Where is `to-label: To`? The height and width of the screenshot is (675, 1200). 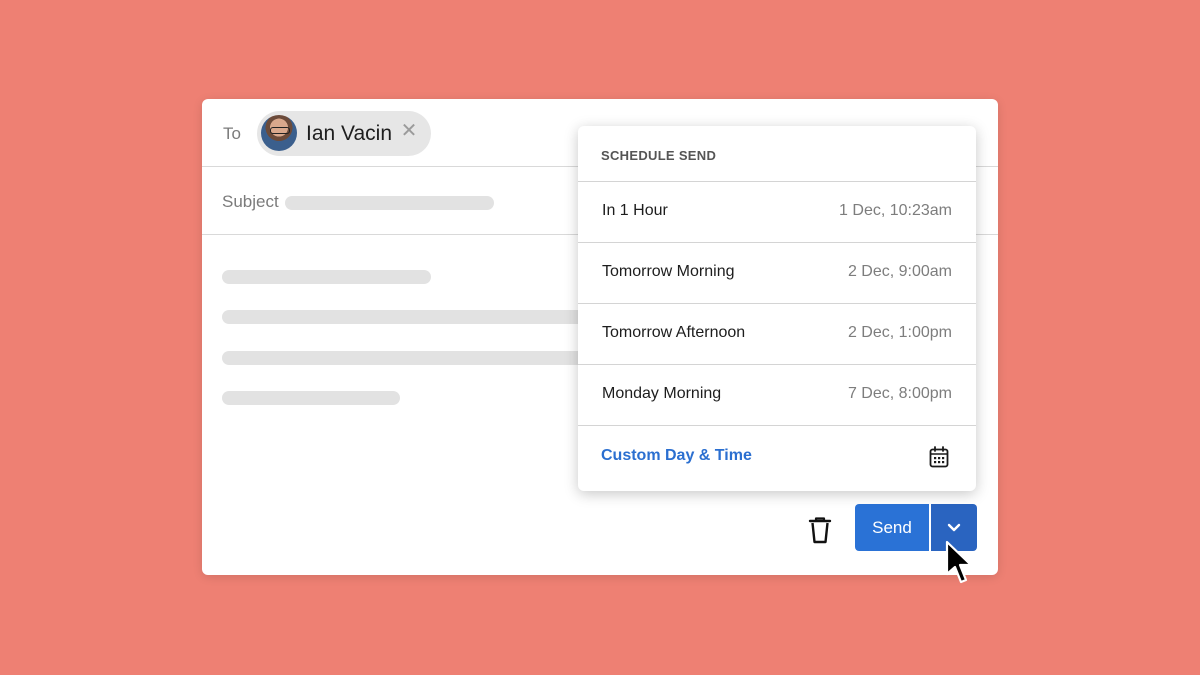 to-label: To is located at coordinates (232, 133).